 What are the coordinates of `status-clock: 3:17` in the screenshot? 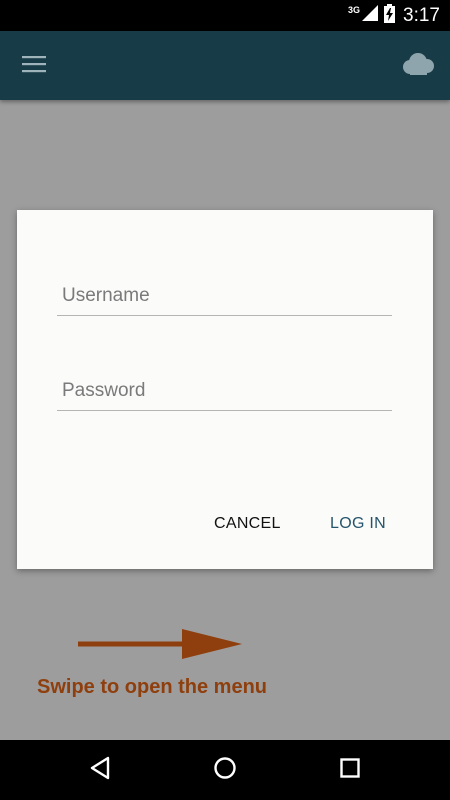 It's located at (421, 15).